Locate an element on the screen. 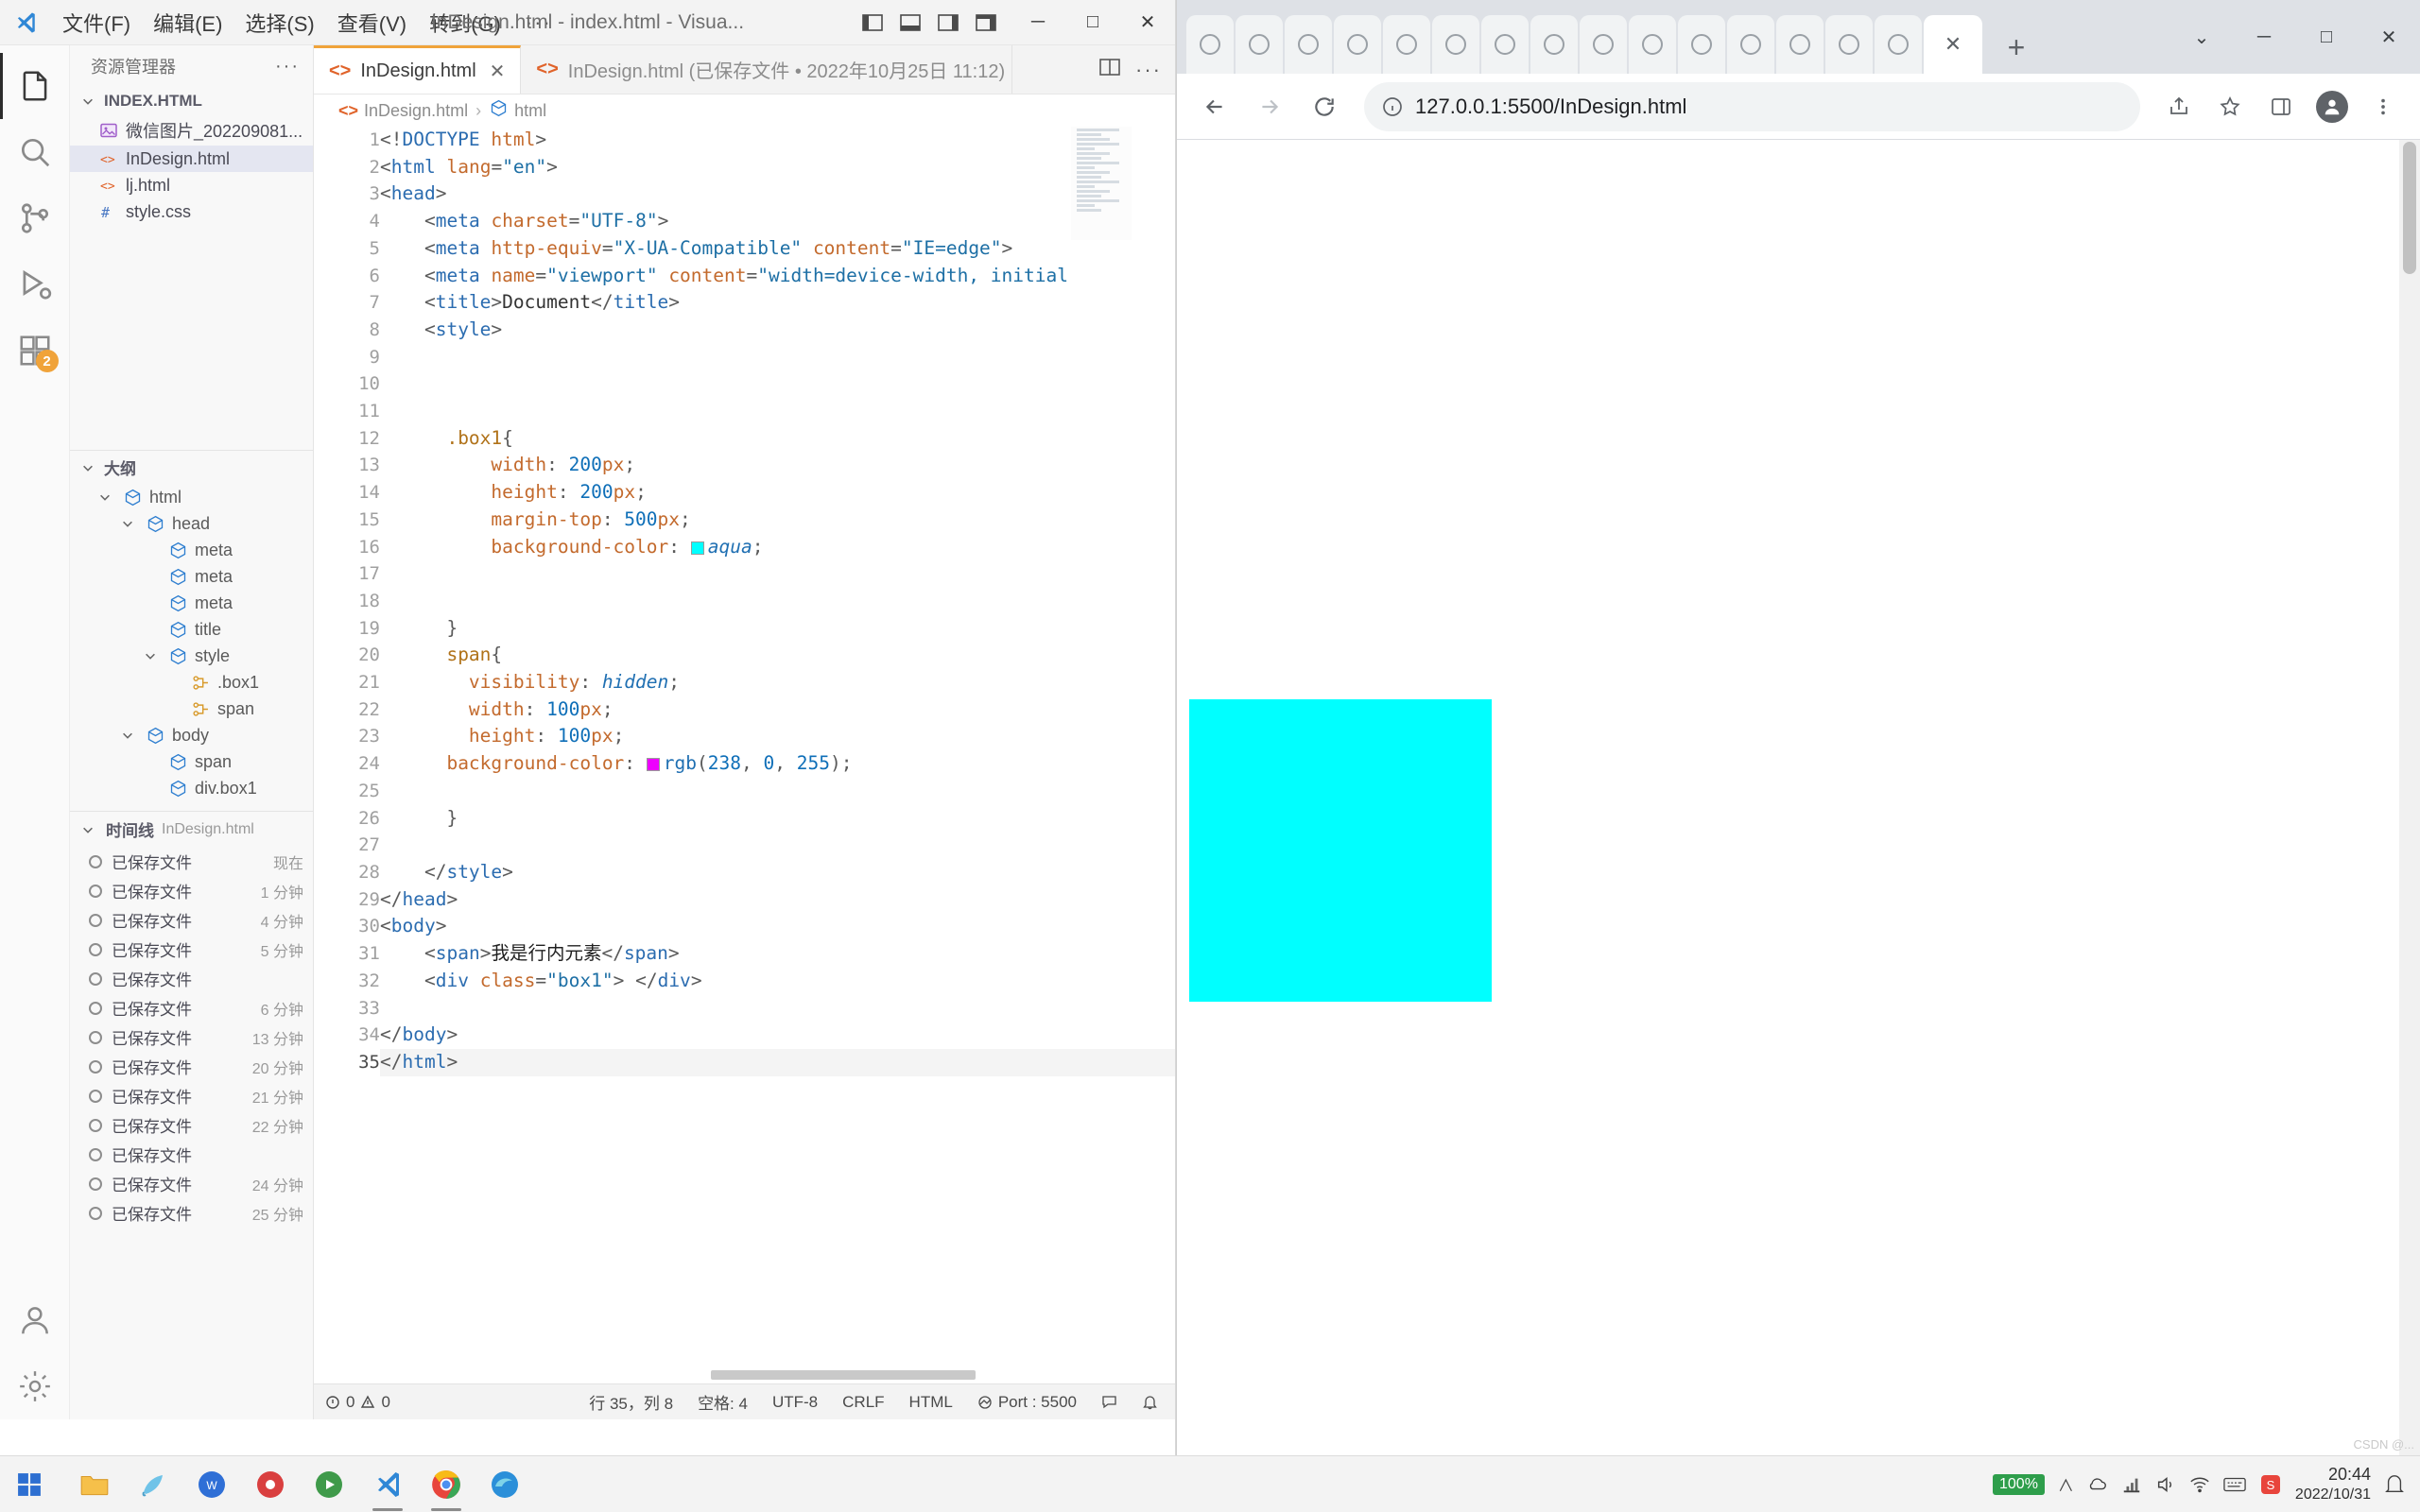  editor-more-icon: ··· is located at coordinates (1148, 70).